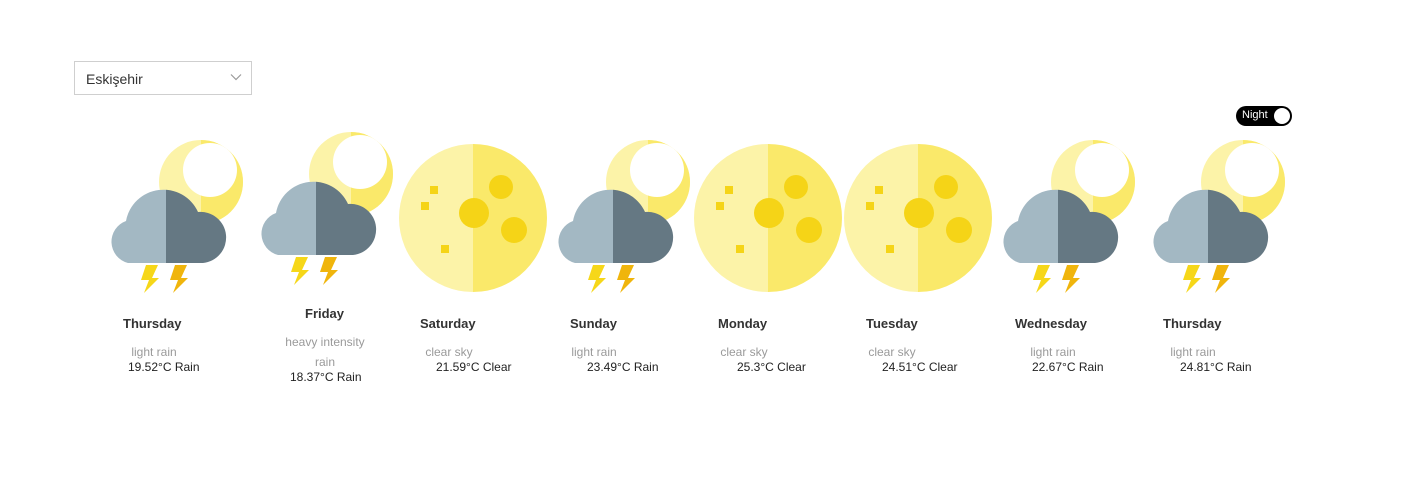  I want to click on forecast-card-thursday: Thursday light rain 19.52°C Rain, so click(173, 242).